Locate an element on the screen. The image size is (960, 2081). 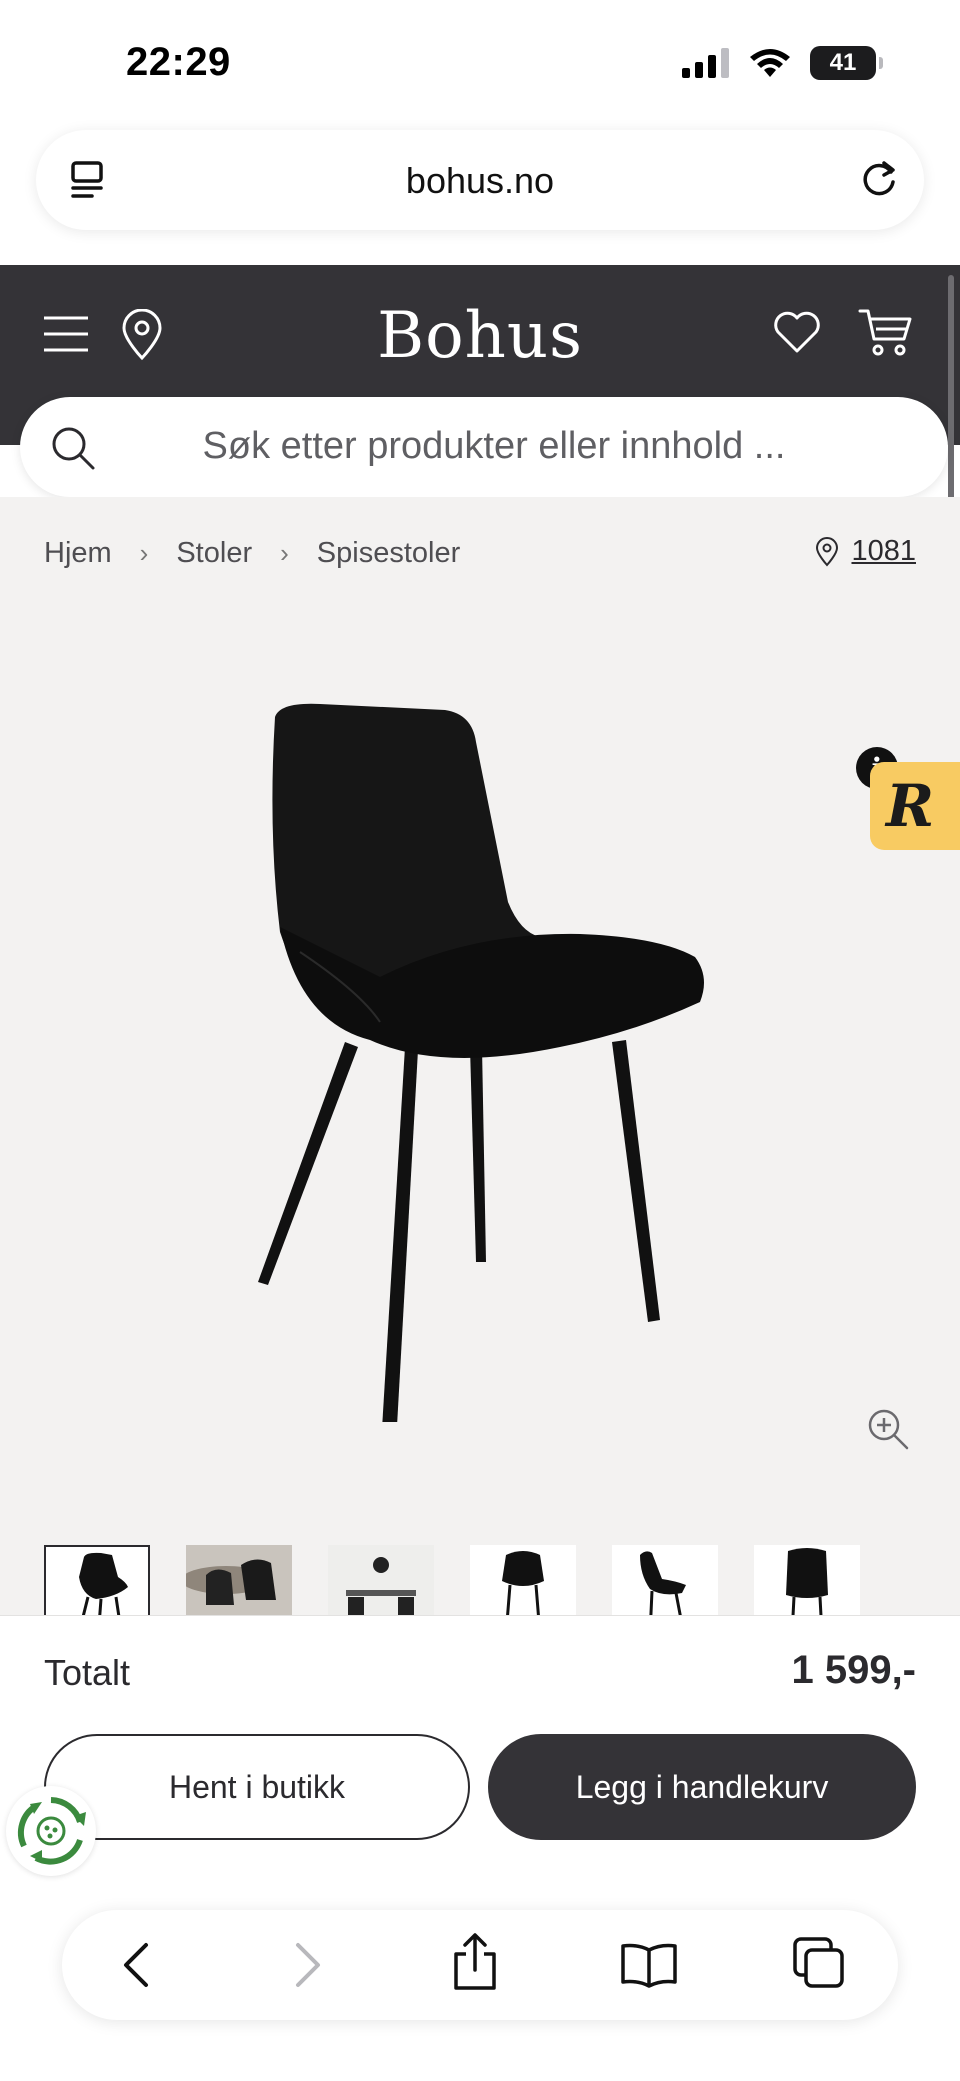
breadcrumb: Hjem › Stoler › Spisestoler is located at coordinates (252, 553).